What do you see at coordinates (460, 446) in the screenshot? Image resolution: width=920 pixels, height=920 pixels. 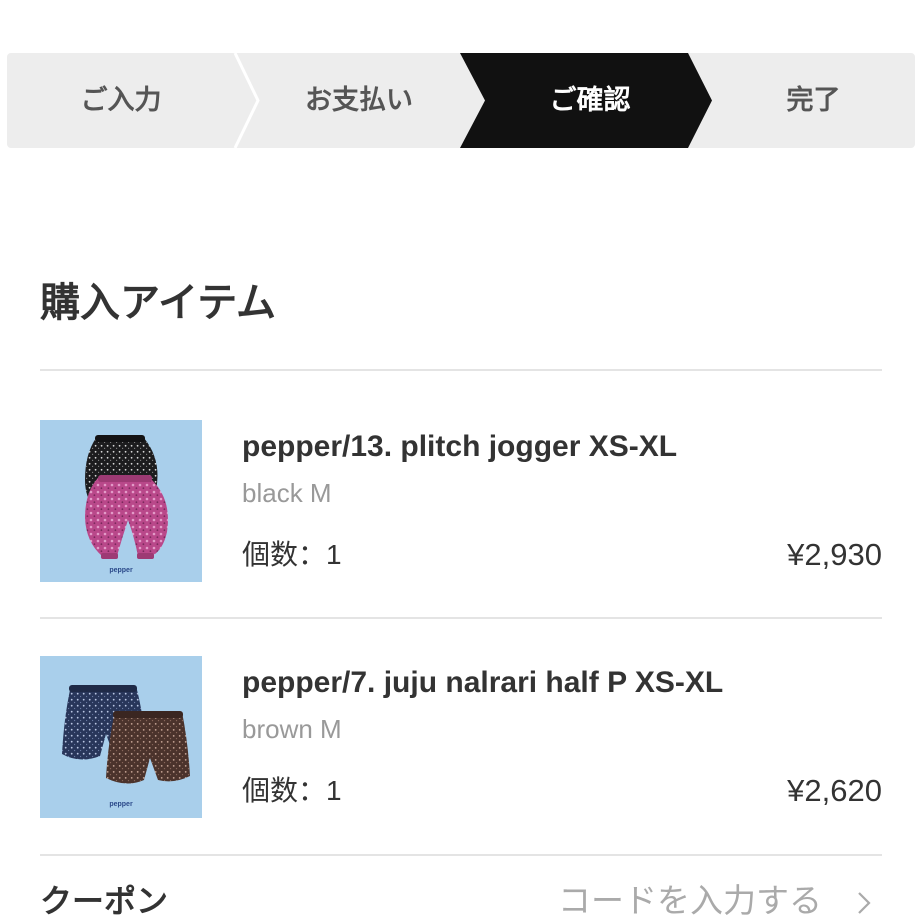 I see `item-name: pepper/13. plitch jogger XS-XL` at bounding box center [460, 446].